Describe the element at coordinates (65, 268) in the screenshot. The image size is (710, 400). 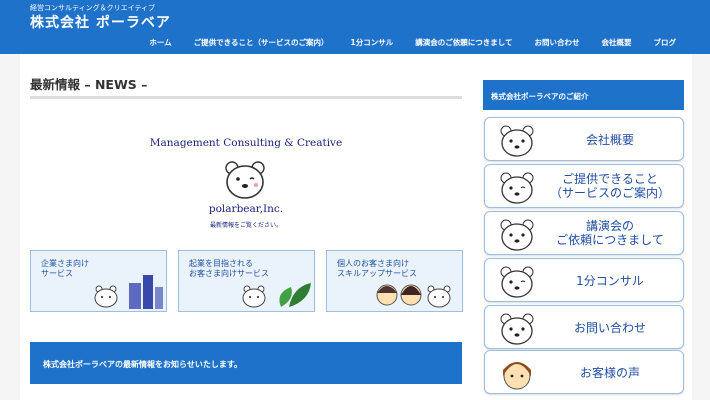
I see `service-card-label: 企業さま向け サービス` at that location.